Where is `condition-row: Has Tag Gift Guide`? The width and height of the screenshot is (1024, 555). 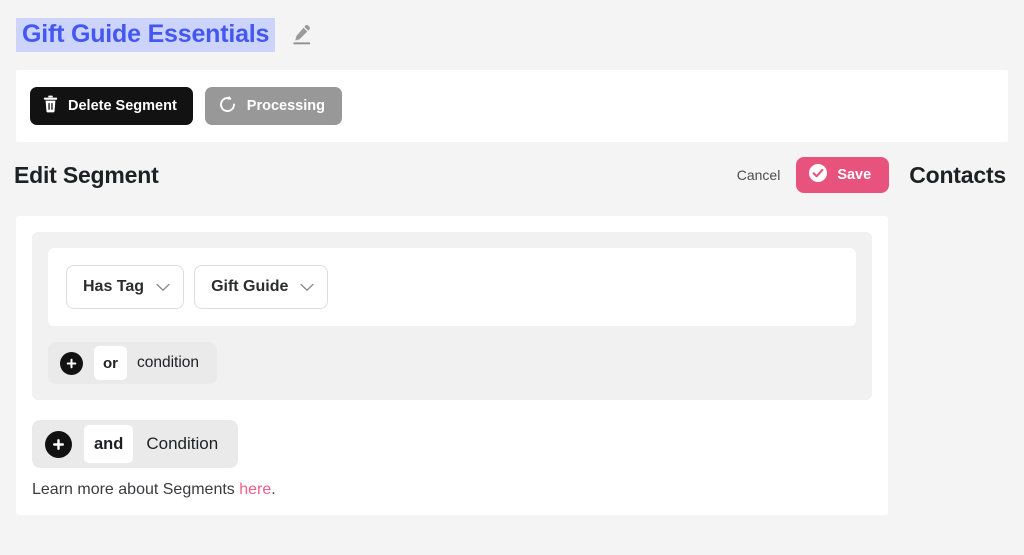
condition-row: Has Tag Gift Guide is located at coordinates (452, 287).